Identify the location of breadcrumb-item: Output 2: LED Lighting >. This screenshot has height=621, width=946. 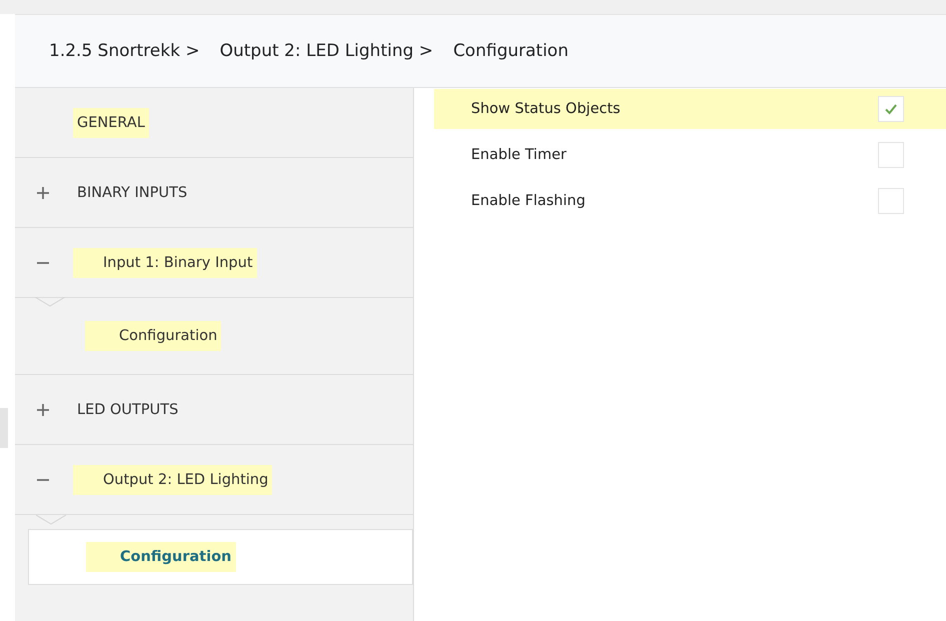
(327, 51).